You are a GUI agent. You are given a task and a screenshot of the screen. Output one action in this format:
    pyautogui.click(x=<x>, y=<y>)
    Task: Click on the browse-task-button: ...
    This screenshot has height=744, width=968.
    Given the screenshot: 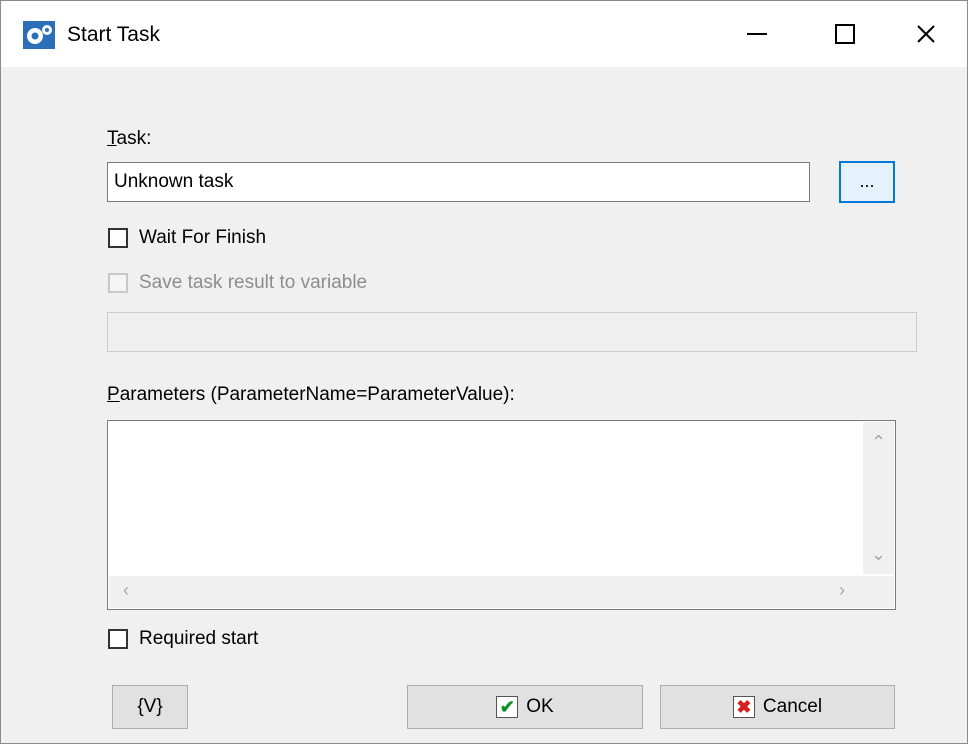 What is the action you would take?
    pyautogui.click(x=867, y=182)
    